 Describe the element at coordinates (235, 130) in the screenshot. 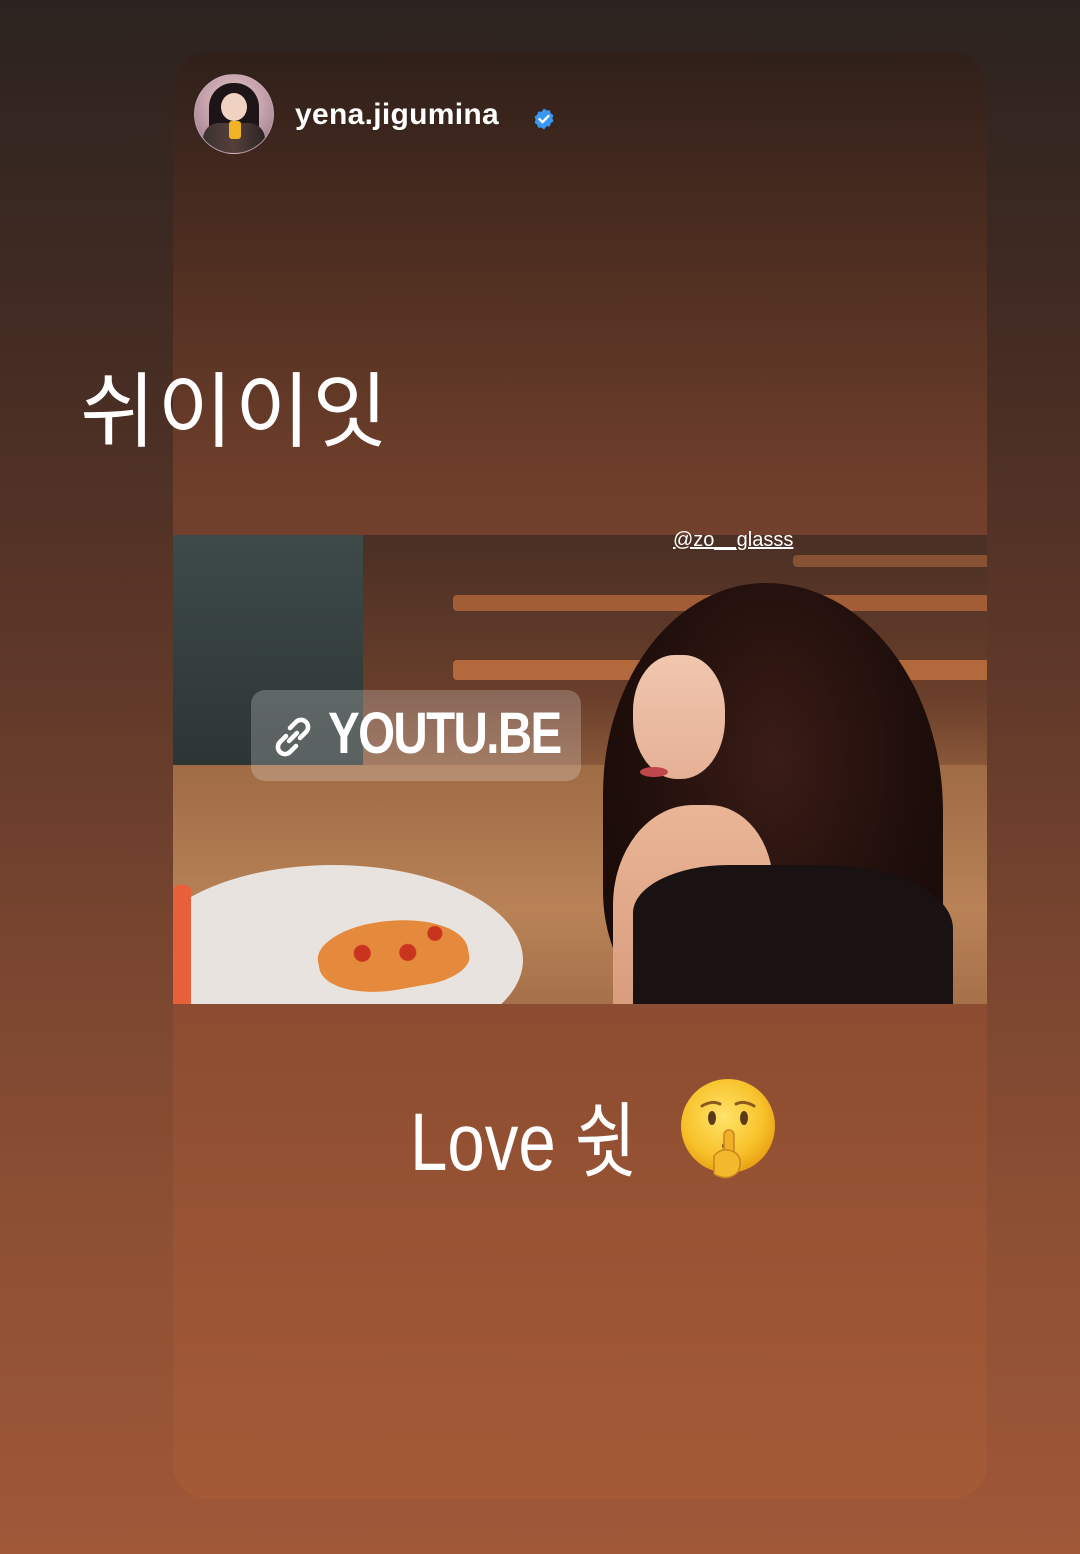

I see `avatar-accent` at that location.